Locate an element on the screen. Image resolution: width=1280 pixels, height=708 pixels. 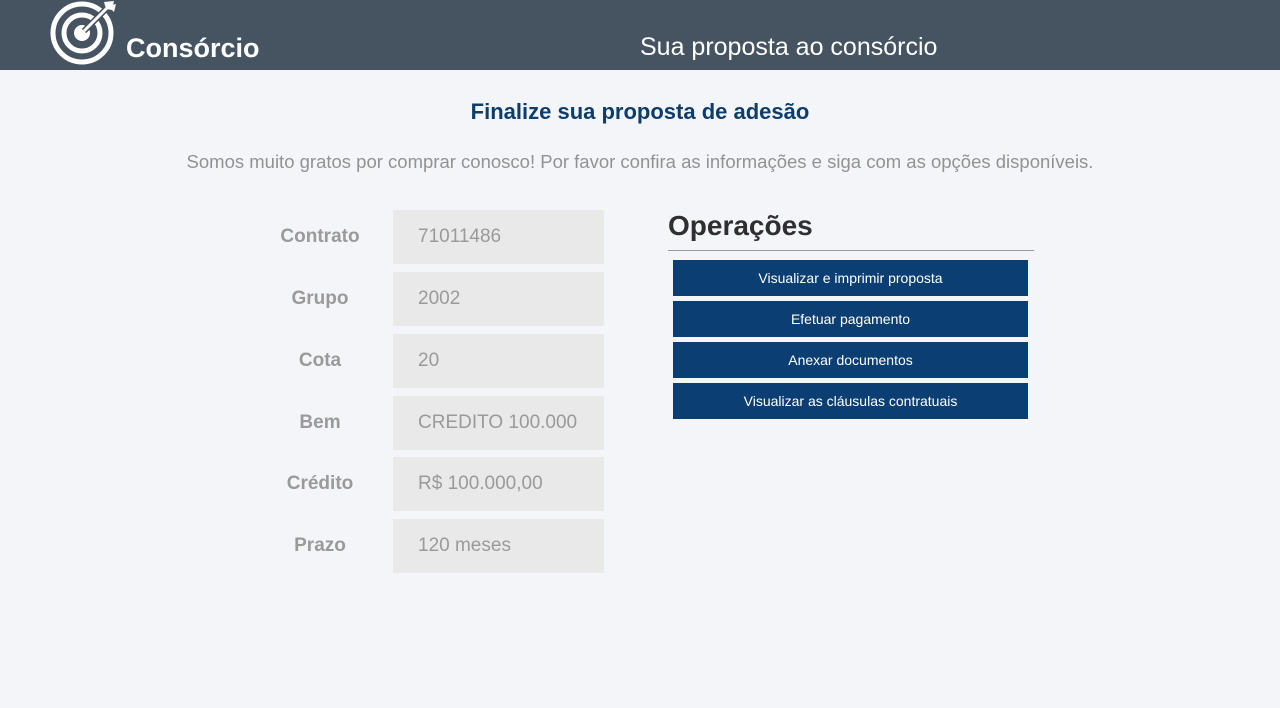
target-arrow-icon is located at coordinates (83, 33).